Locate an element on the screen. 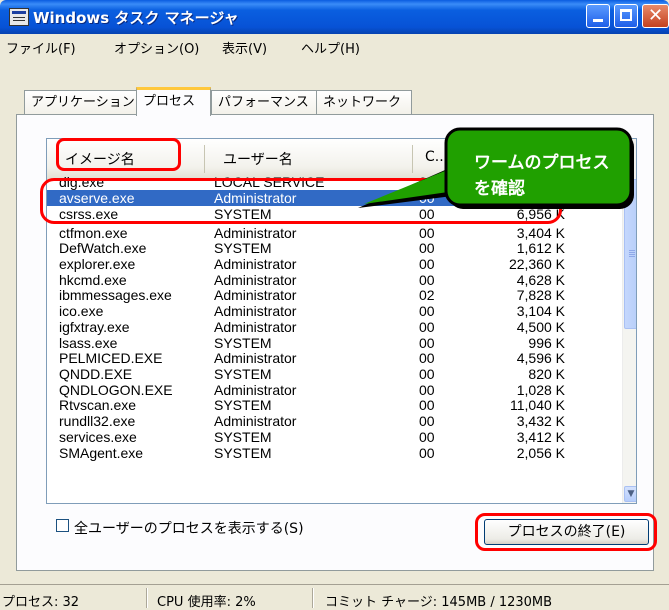 The image size is (669, 610). task-manager-icon is located at coordinates (19, 17).